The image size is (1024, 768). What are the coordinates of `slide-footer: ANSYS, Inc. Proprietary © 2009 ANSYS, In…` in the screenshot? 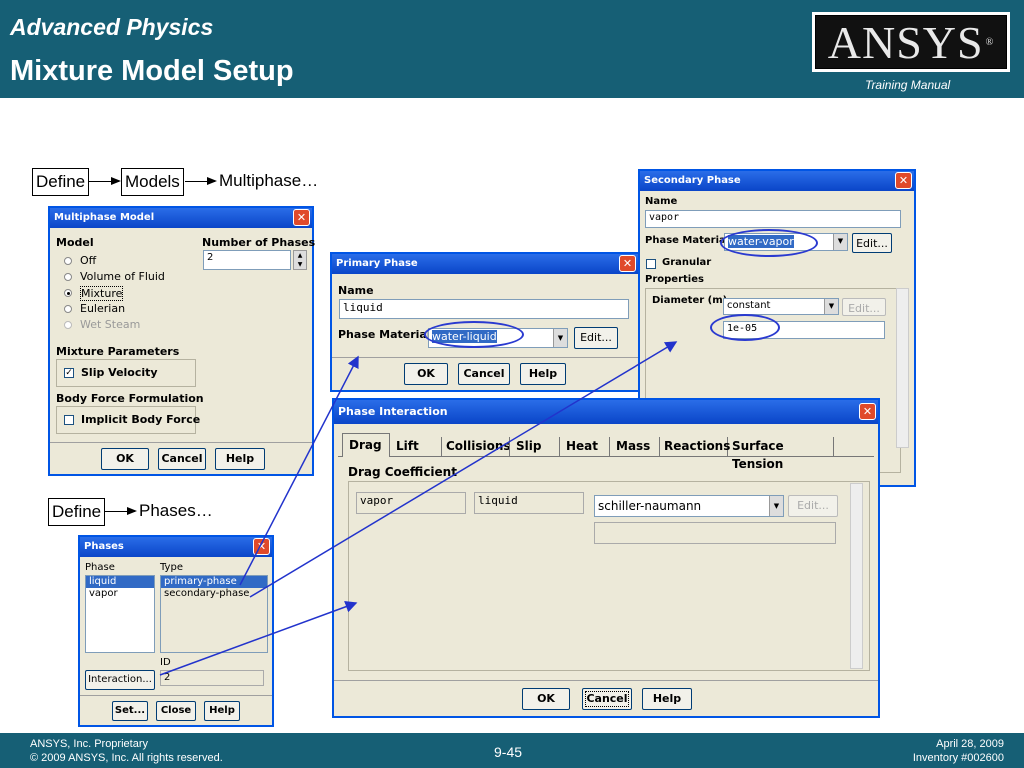 It's located at (512, 750).